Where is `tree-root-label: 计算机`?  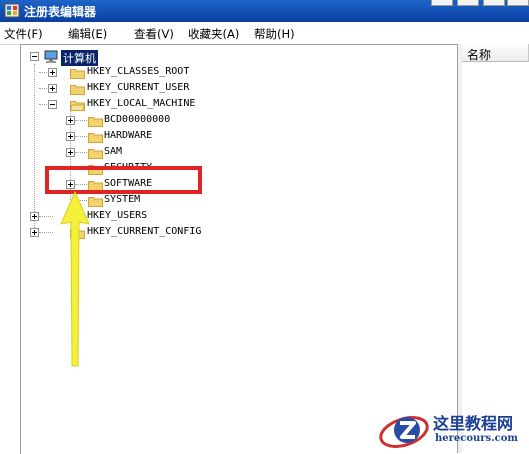
tree-root-label: 计算机 is located at coordinates (79, 58).